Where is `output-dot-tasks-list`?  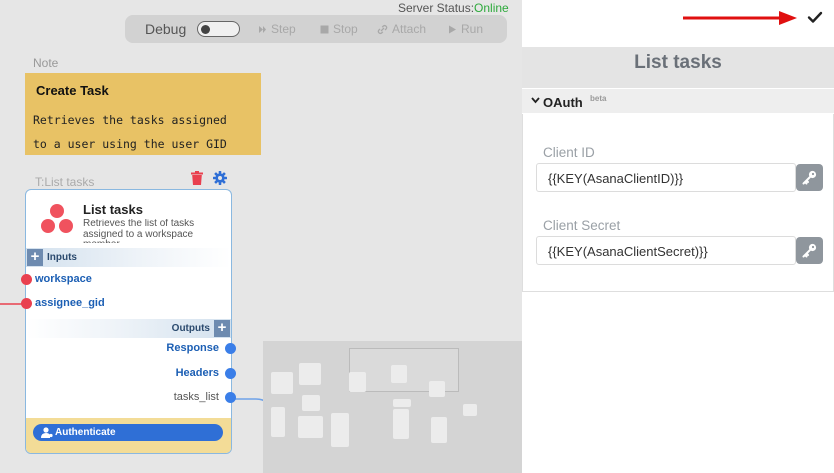 output-dot-tasks-list is located at coordinates (230, 397).